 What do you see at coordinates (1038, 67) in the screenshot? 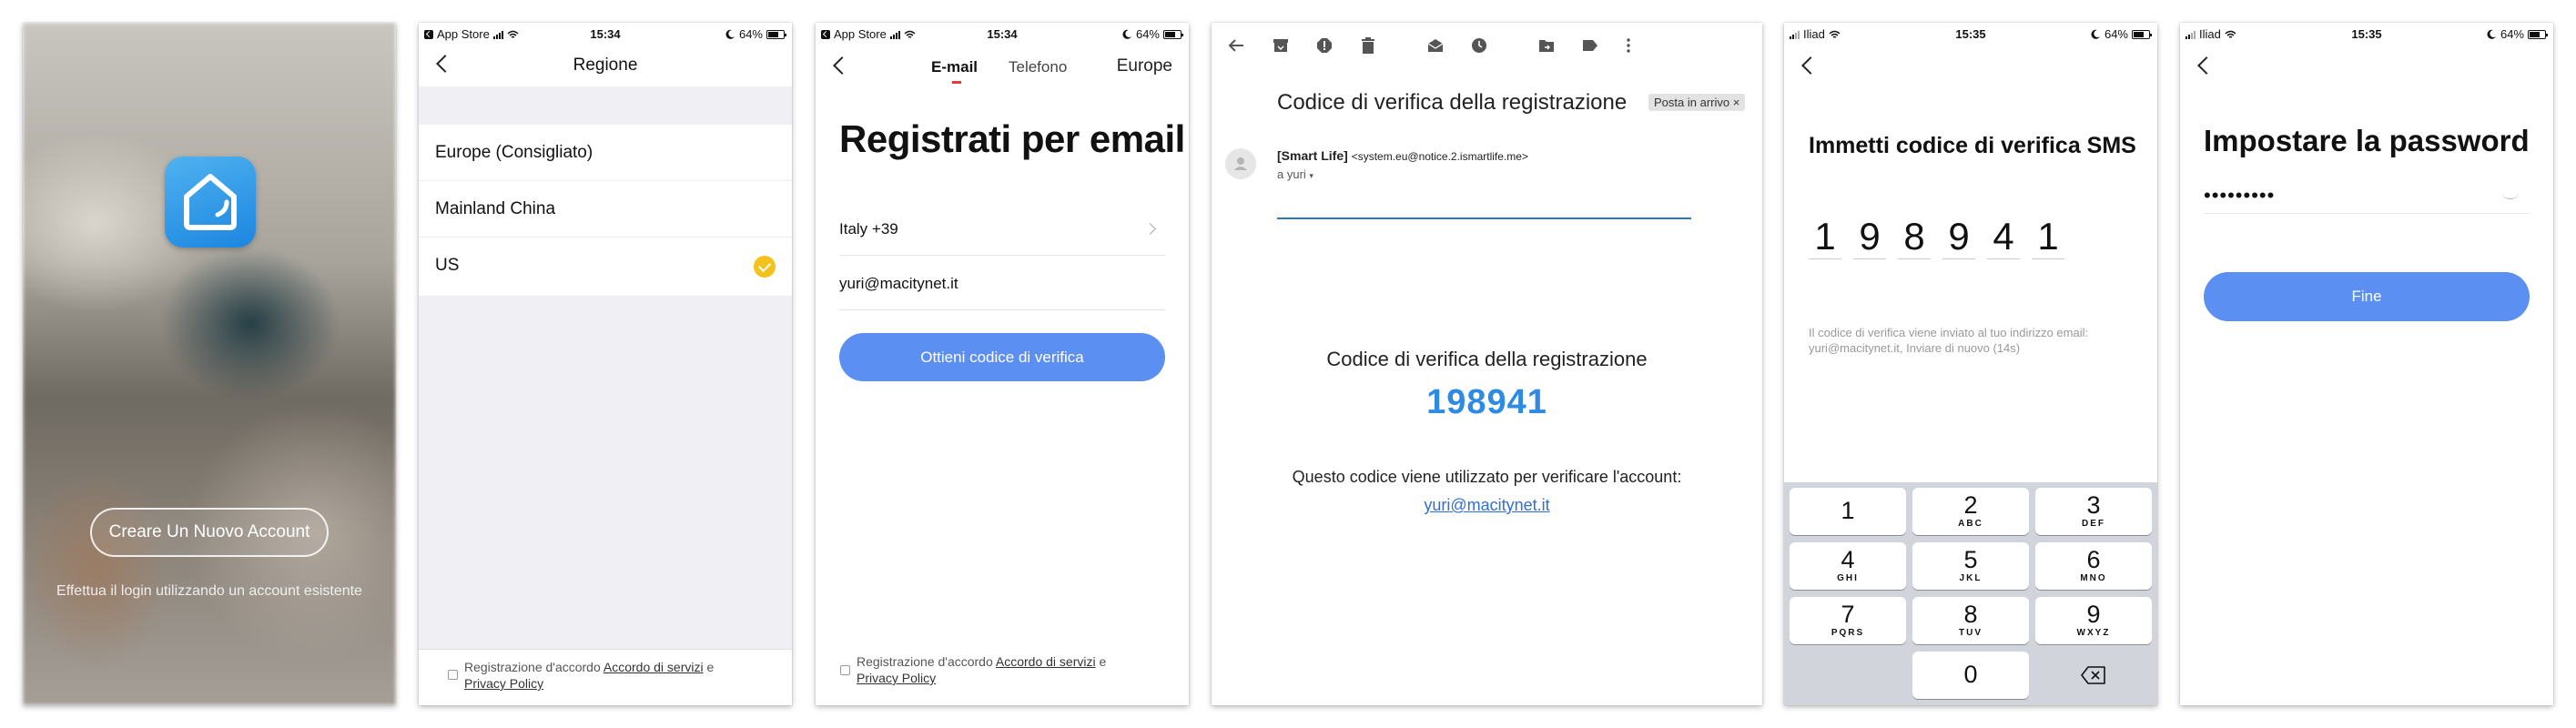
I see `tab-phone: Telefono` at bounding box center [1038, 67].